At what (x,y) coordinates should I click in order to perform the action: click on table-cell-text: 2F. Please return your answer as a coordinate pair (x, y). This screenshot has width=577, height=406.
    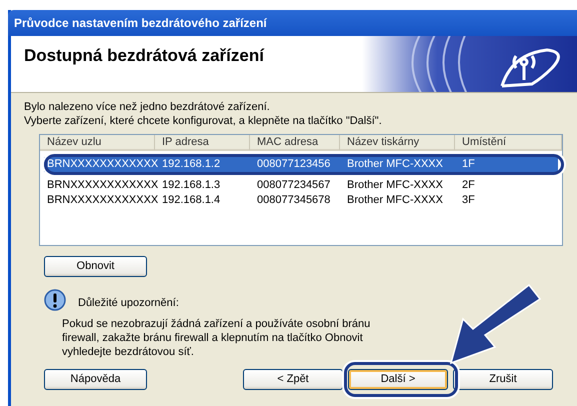
    Looking at the image, I should click on (468, 185).